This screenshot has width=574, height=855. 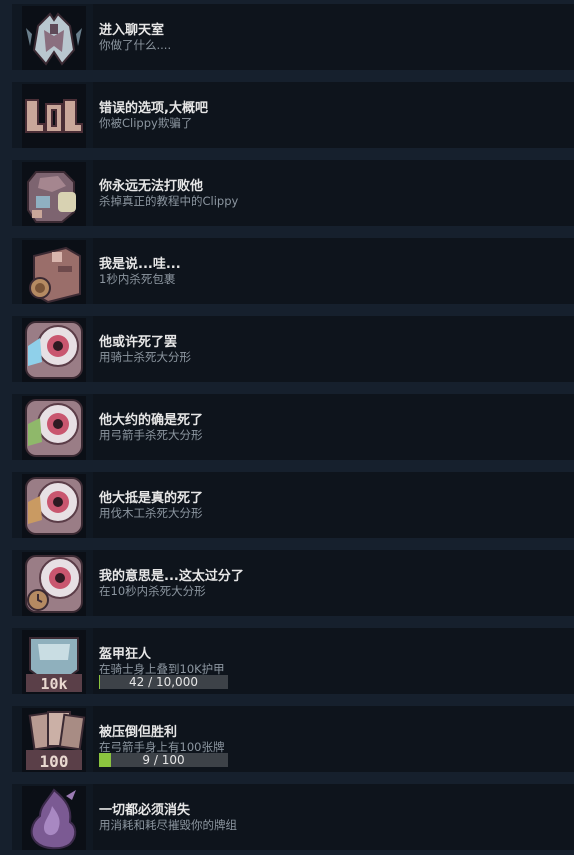 I want to click on achievement-title: 我的意思是...这太过分了, so click(x=171, y=576).